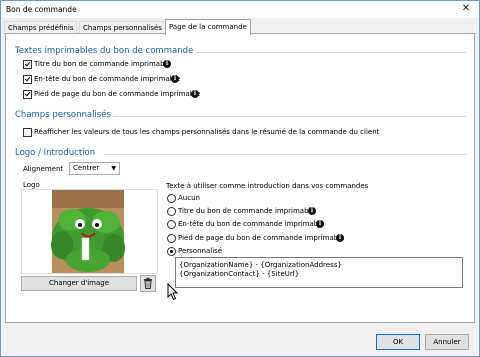 This screenshot has height=357, width=480. Describe the element at coordinates (27, 64) in the screenshot. I see `checkbox-printable-title` at that location.